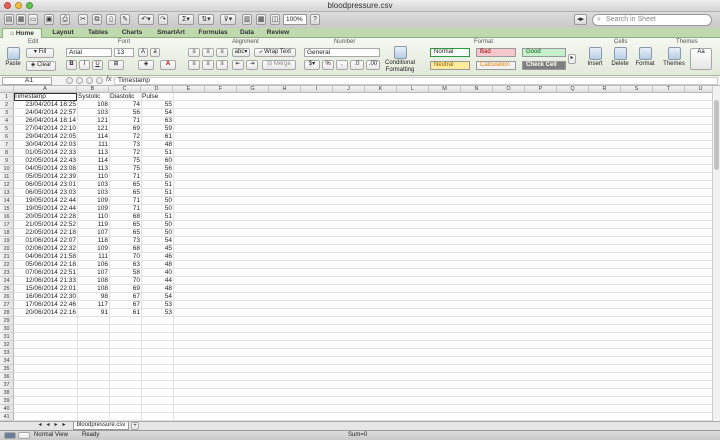 This screenshot has width=720, height=440. I want to click on align-left-icon: ≡, so click(194, 65).